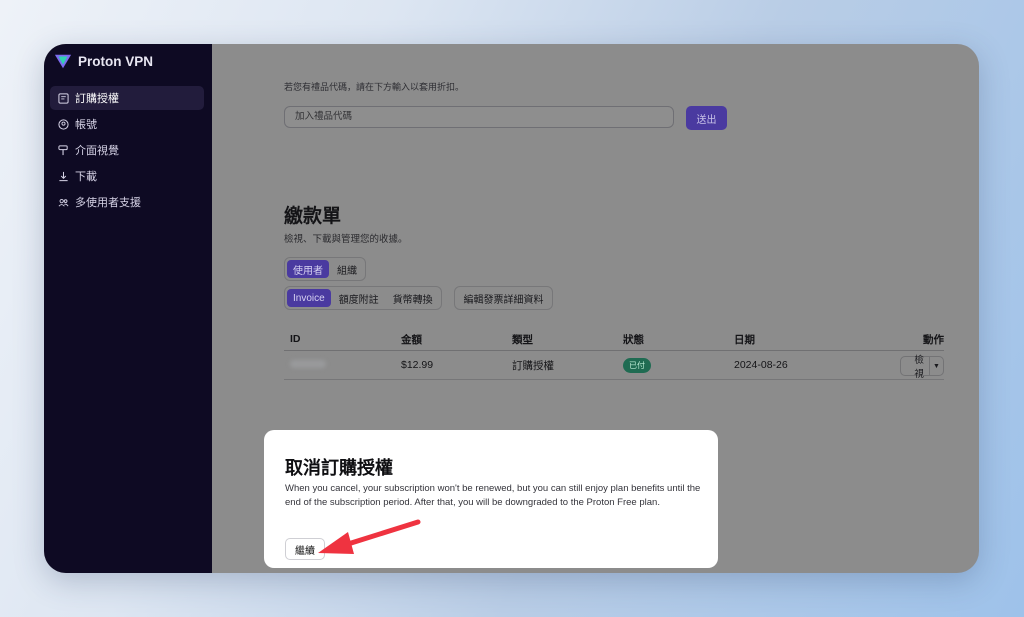 The width and height of the screenshot is (1024, 617). I want to click on sidebar-item-label: 訂購授權, so click(97, 99).